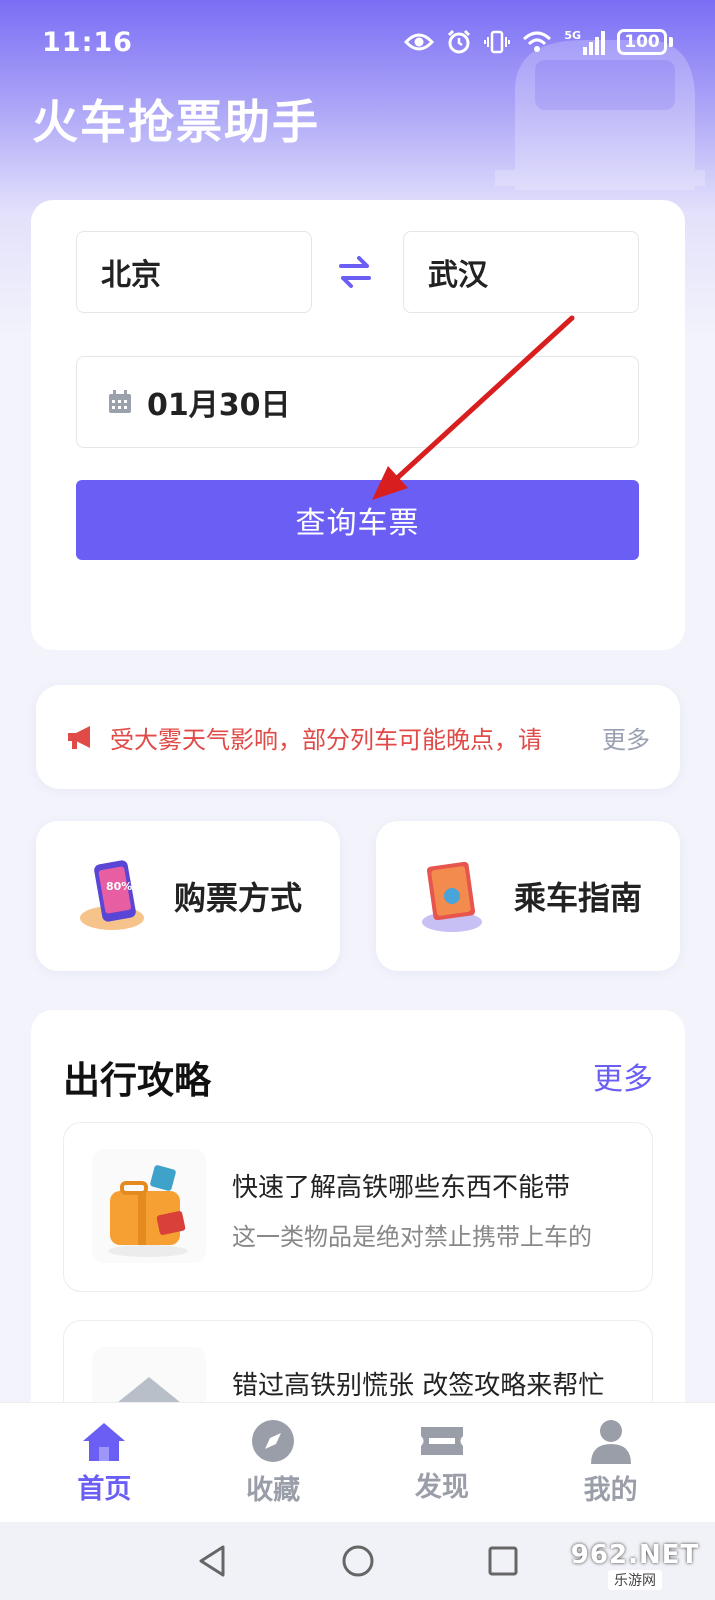 The image size is (715, 1600). What do you see at coordinates (645, 42) in the screenshot?
I see `battery-icon: 100` at bounding box center [645, 42].